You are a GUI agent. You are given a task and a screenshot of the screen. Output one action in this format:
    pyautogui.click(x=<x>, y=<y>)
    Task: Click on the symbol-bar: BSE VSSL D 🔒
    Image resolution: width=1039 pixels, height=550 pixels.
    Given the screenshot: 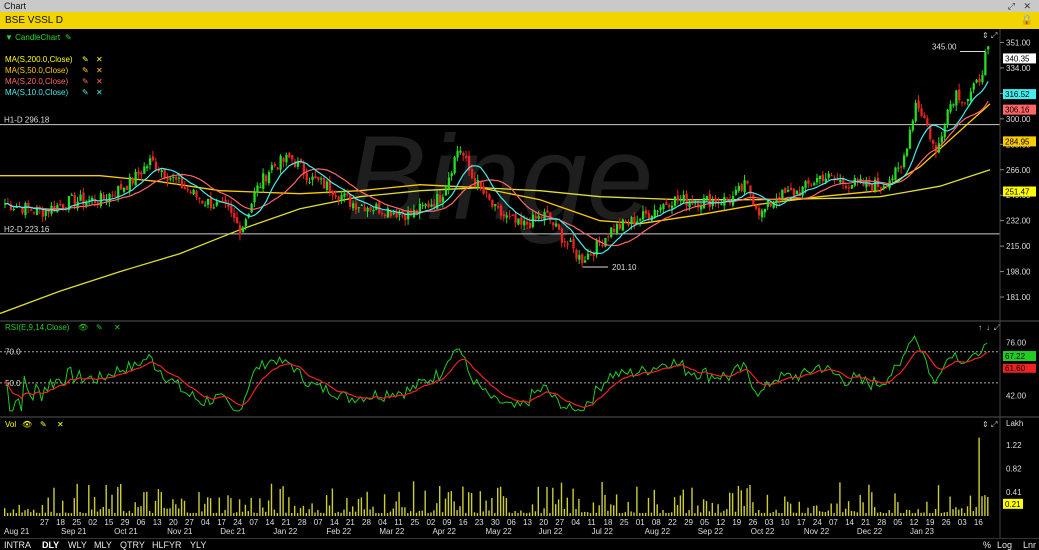 What is the action you would take?
    pyautogui.click(x=519, y=20)
    